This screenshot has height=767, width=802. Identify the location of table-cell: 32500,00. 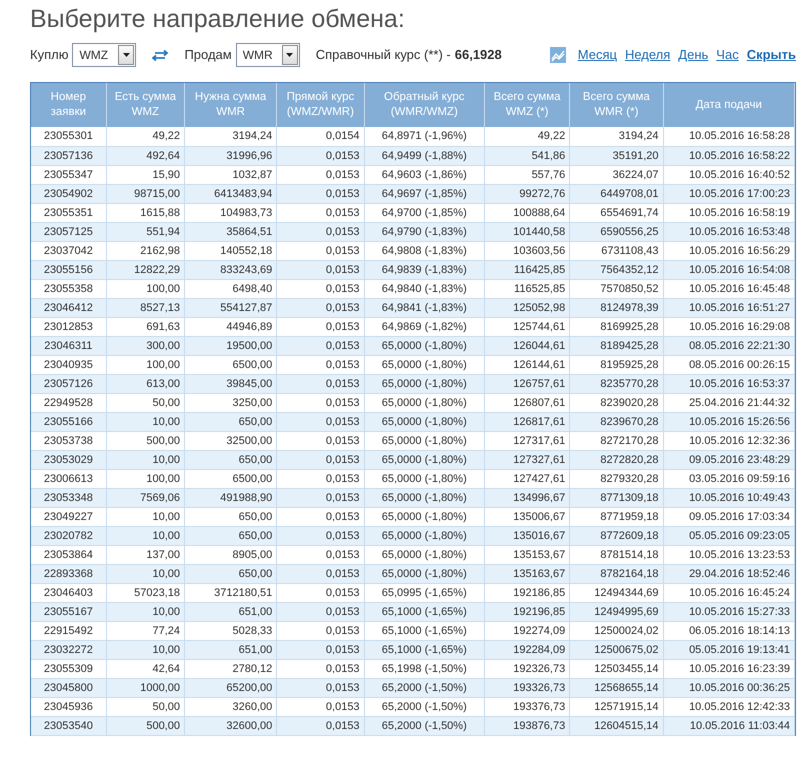
(230, 440).